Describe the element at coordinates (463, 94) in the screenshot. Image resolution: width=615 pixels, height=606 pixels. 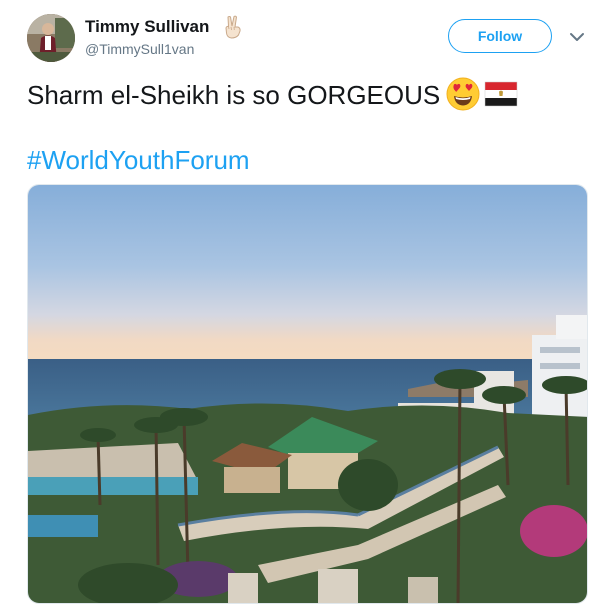
I see `heart-eyes-icon` at that location.